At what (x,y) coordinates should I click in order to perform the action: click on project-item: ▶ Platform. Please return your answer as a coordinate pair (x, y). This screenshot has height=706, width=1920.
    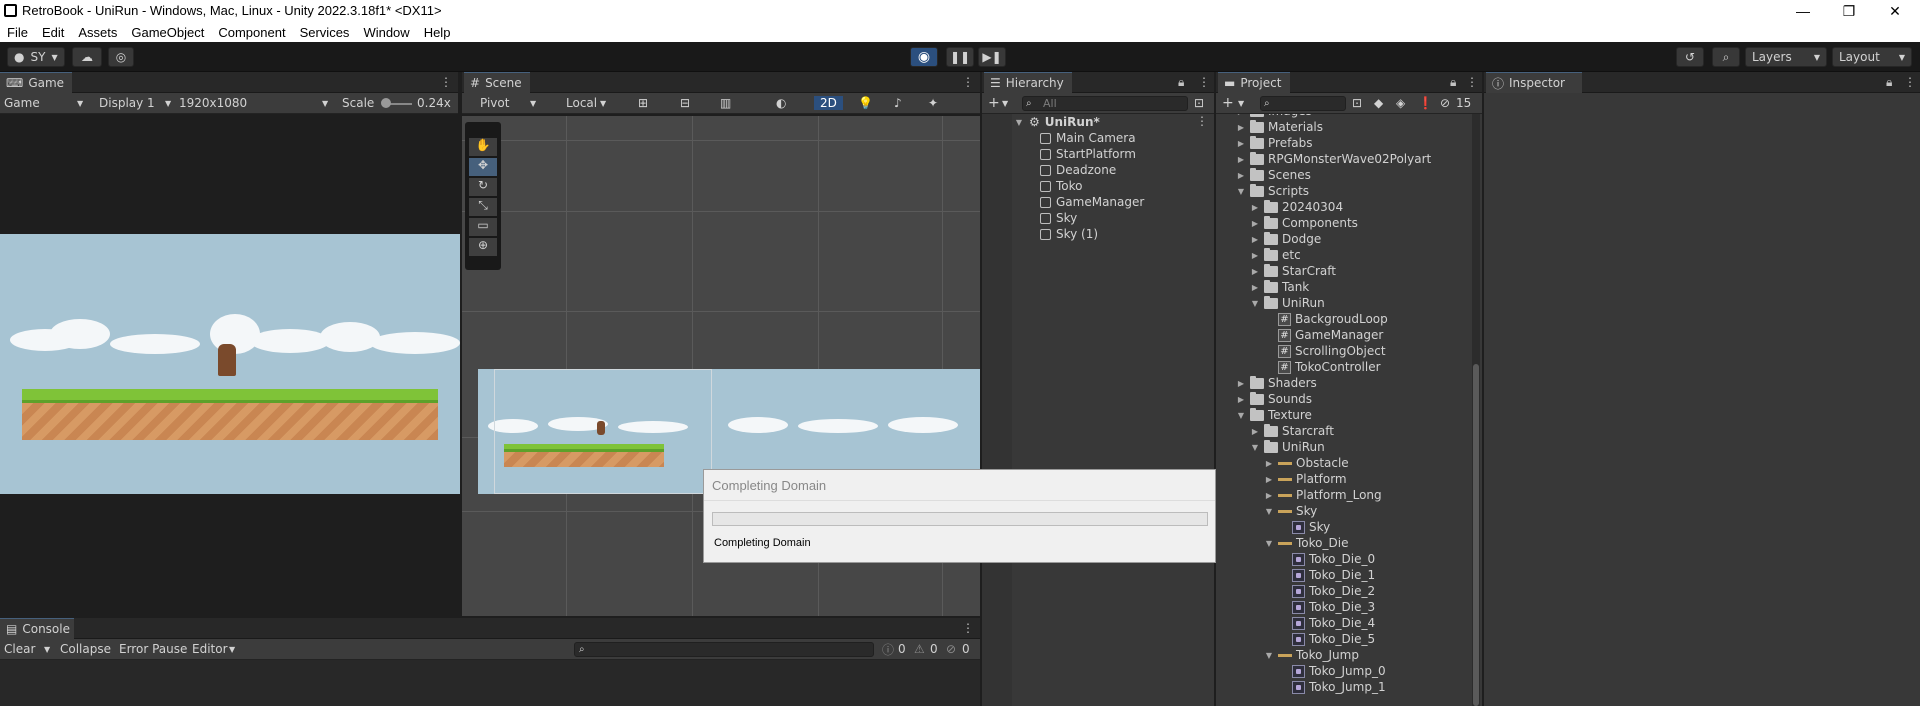
    Looking at the image, I should click on (1305, 479).